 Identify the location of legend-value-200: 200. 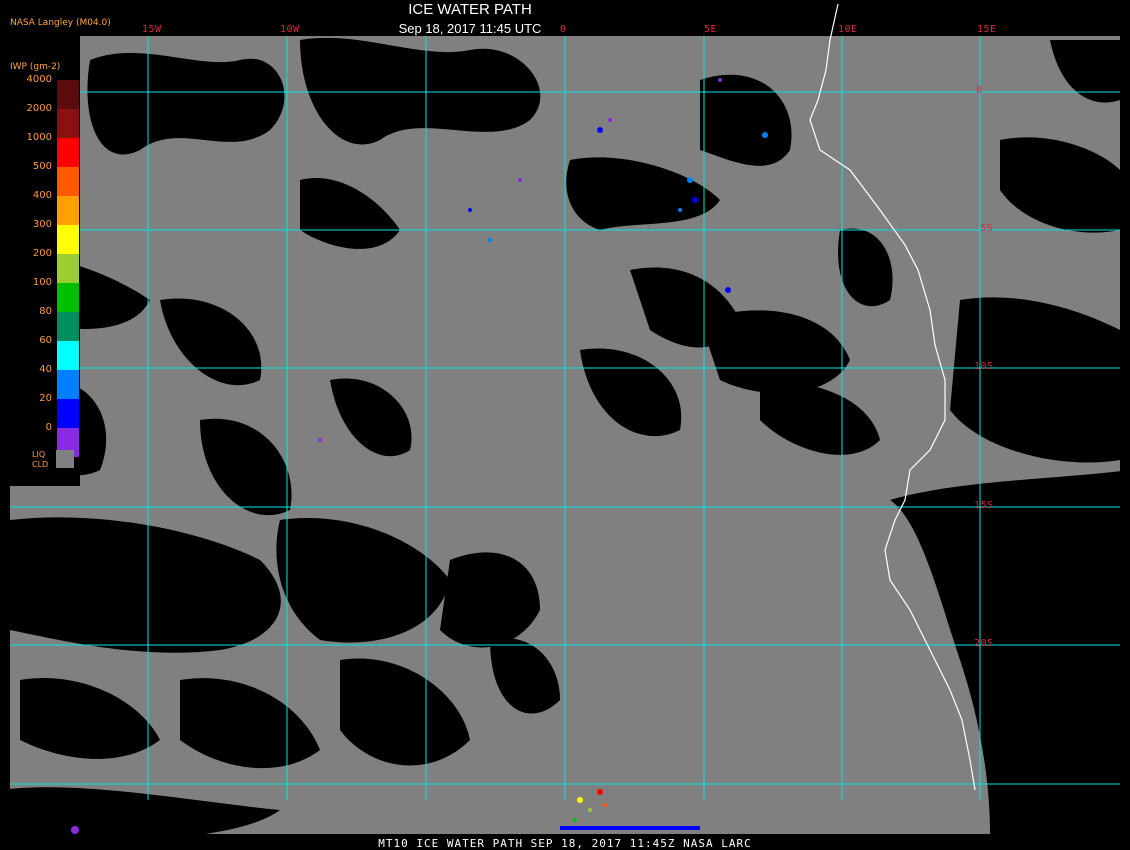
(42, 253).